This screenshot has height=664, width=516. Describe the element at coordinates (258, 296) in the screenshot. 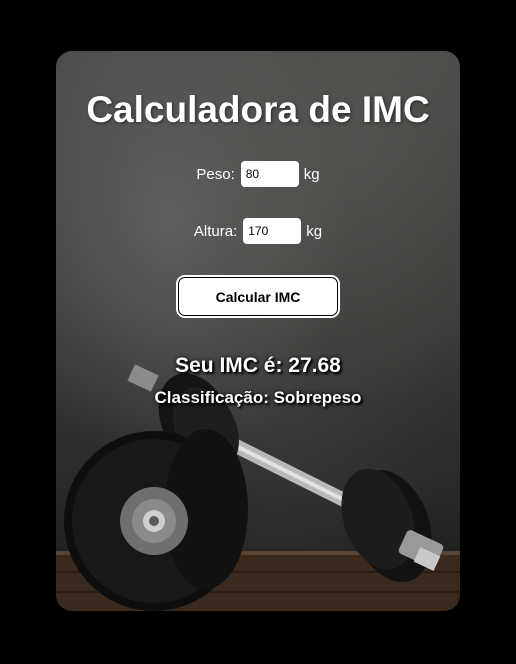

I see `calculate-button: Calcular IMC` at that location.